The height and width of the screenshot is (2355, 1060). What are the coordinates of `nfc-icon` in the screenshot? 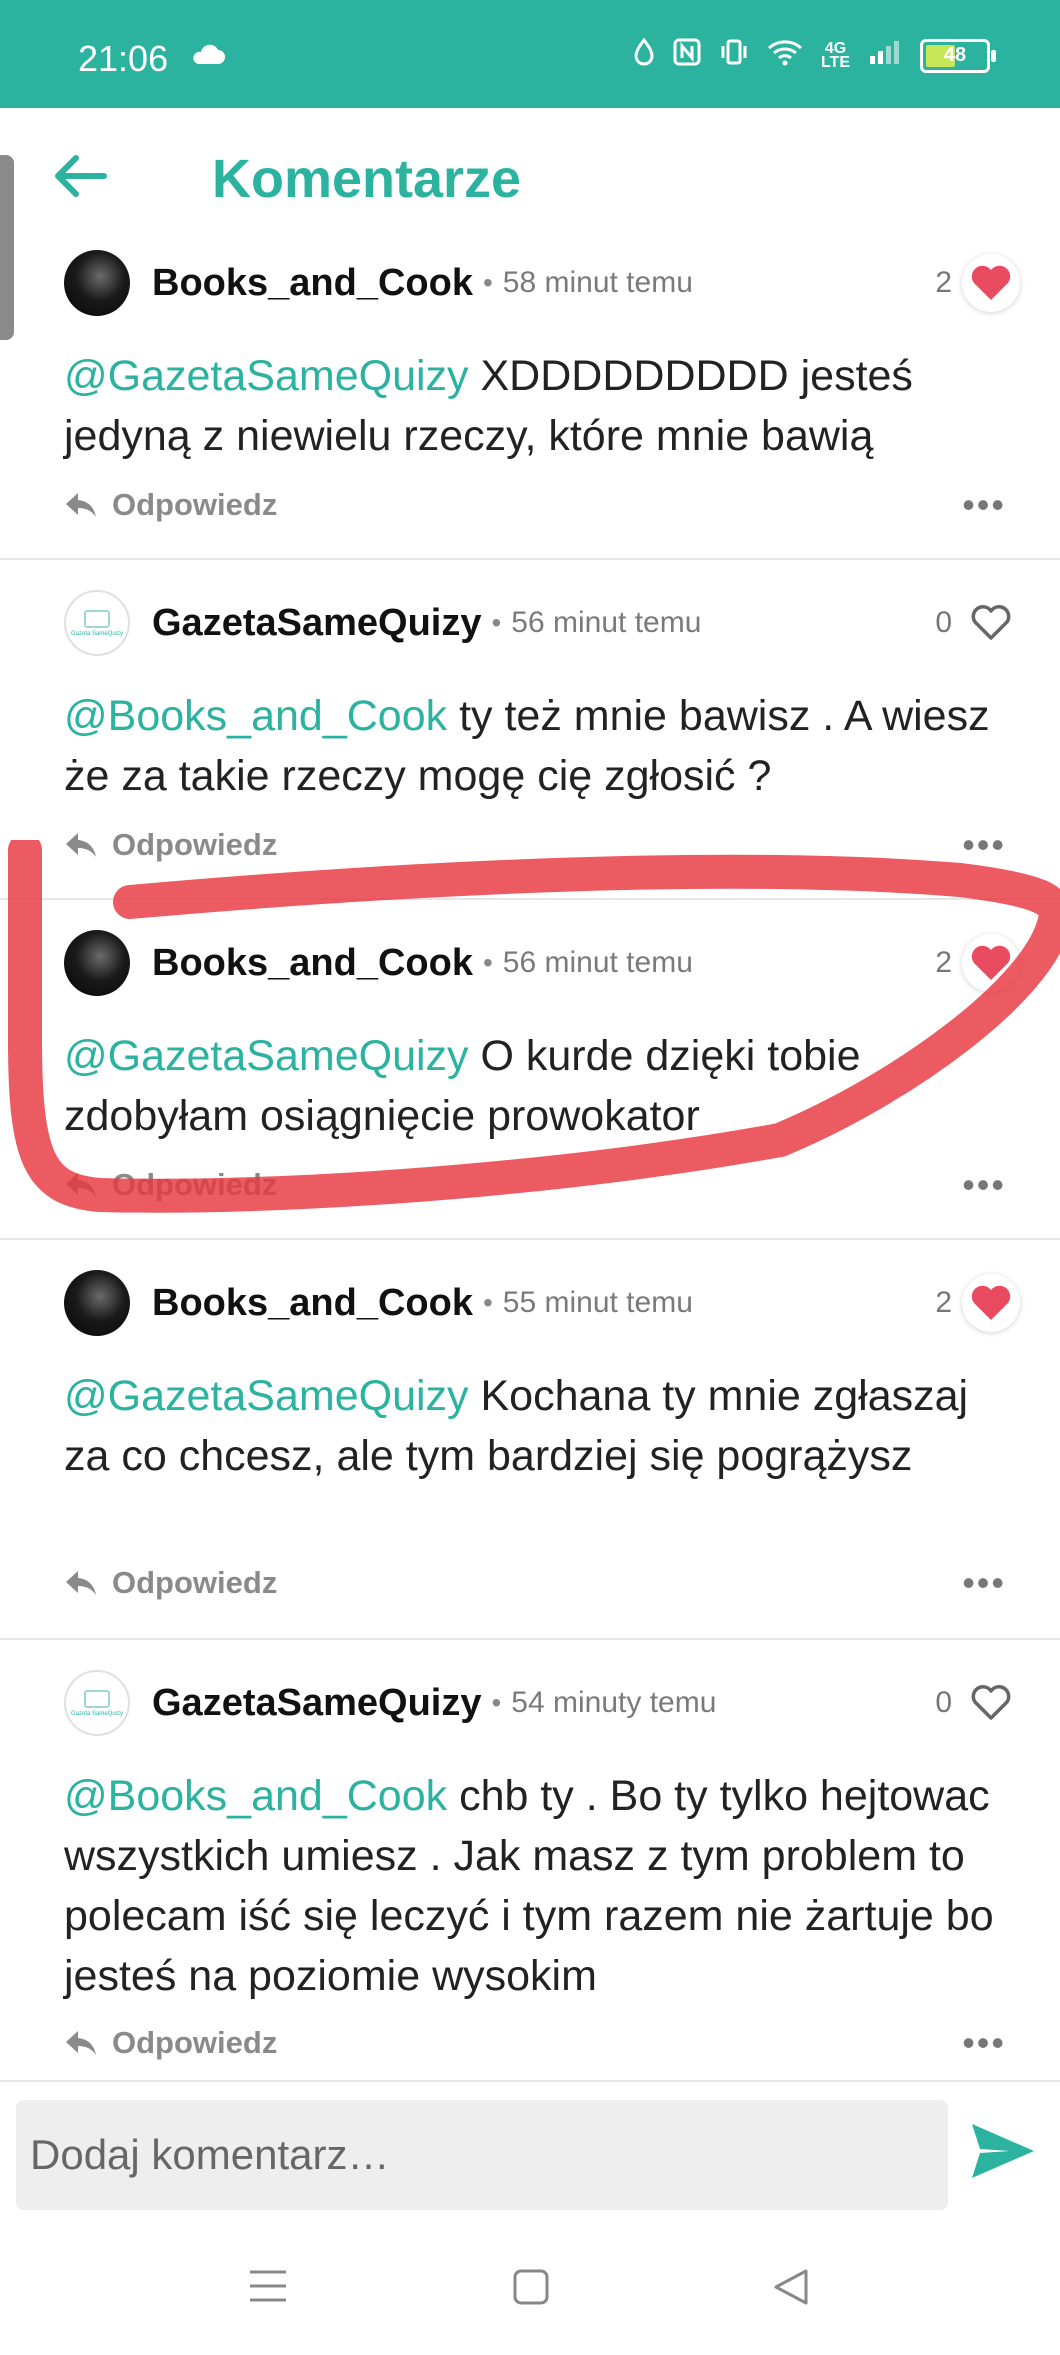 It's located at (687, 55).